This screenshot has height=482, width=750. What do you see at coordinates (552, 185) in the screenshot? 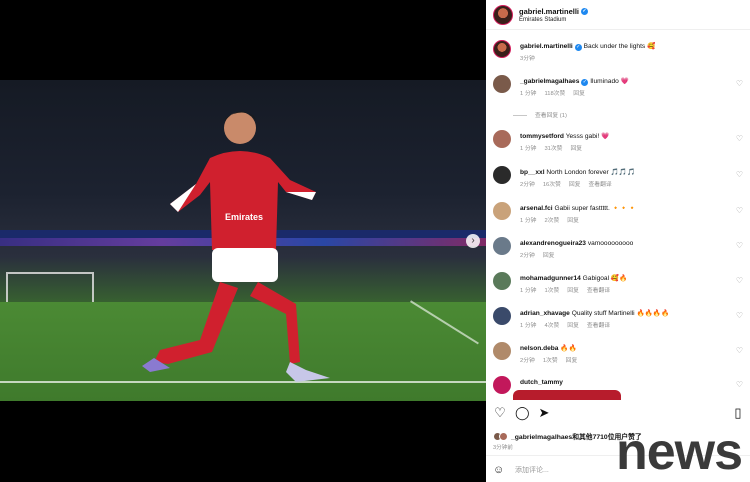
I see `comment-likes: 16次赞` at bounding box center [552, 185].